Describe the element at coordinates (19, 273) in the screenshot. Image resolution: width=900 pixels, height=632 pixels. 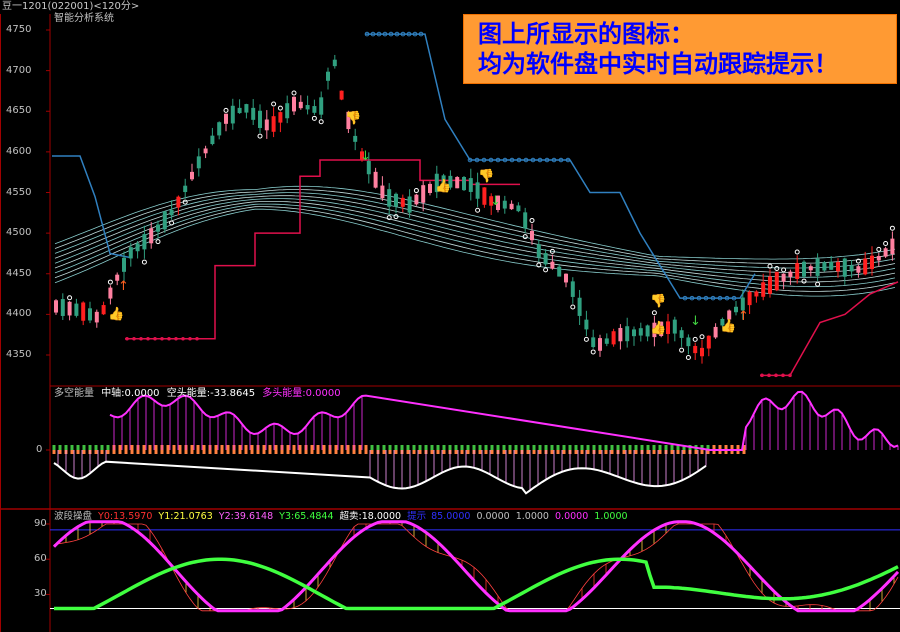
I see `price-tick-label: 4450` at that location.